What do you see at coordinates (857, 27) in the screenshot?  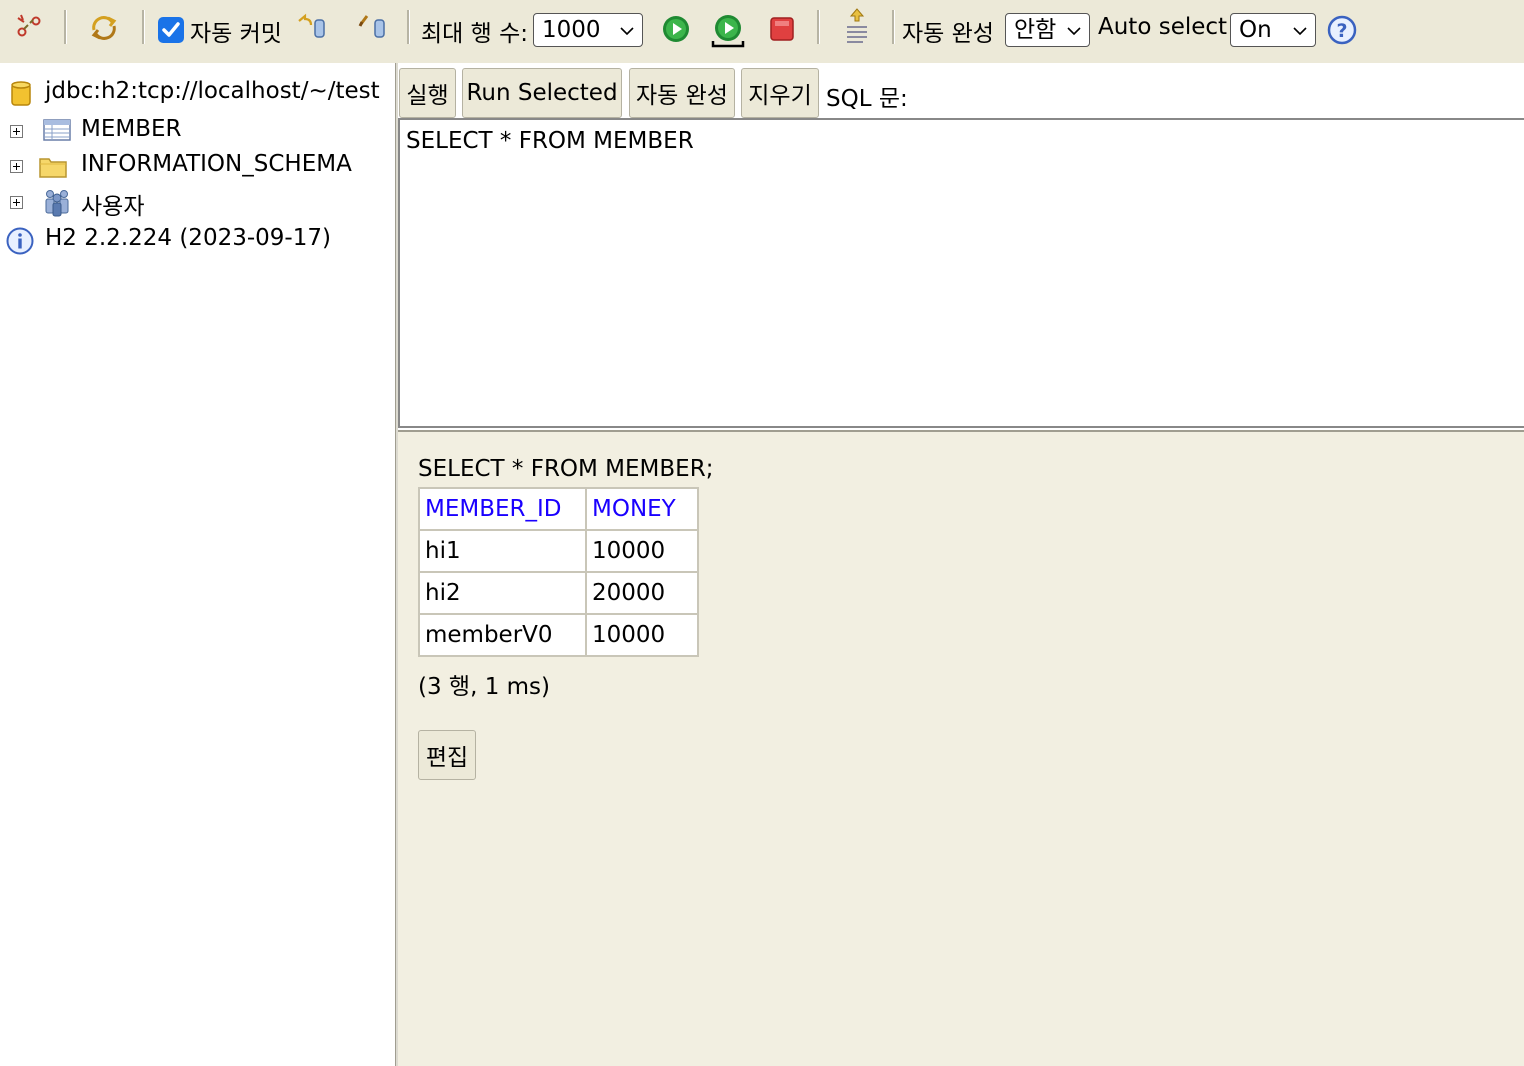 I see `history-icon` at bounding box center [857, 27].